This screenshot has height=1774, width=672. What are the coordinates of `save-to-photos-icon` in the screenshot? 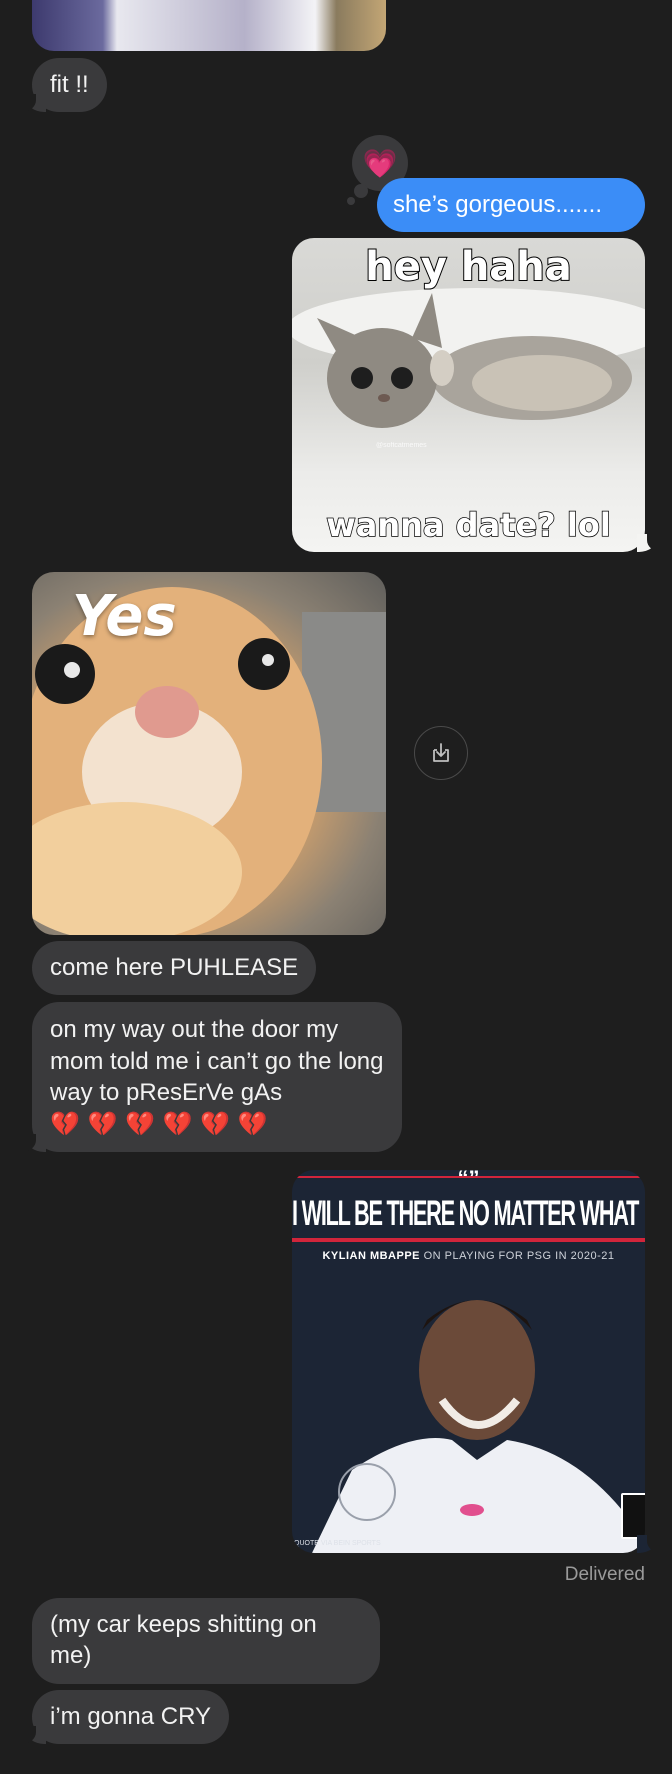 It's located at (441, 752).